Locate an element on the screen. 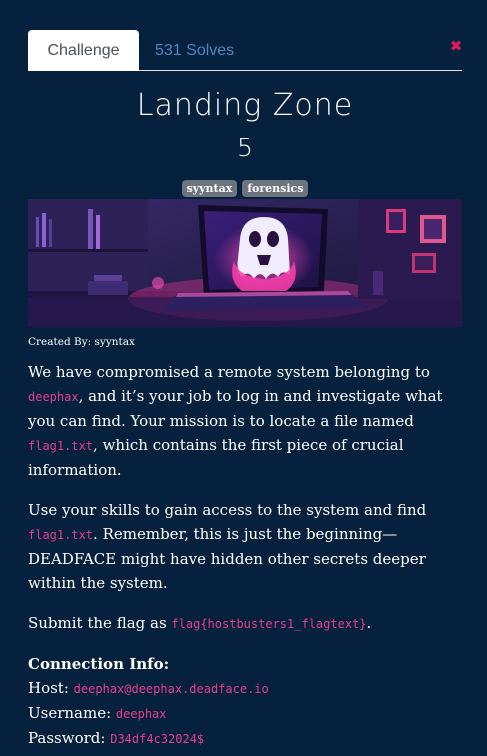 Image resolution: width=487 pixels, height=756 pixels. flag-format-code: flag{hostbusters1_flagtext} is located at coordinates (269, 624).